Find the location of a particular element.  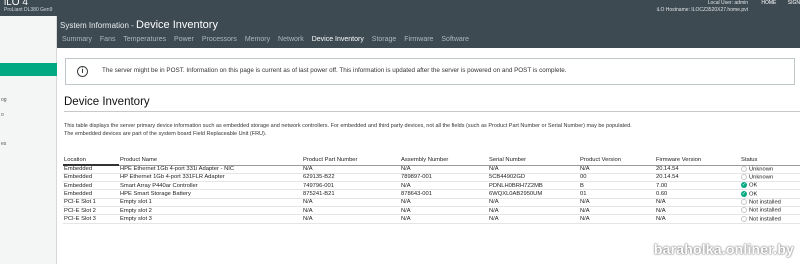

section-heading: Device Inventory is located at coordinates (107, 102).